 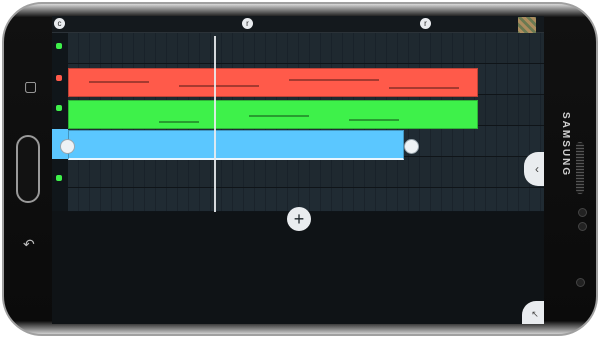 What do you see at coordinates (273, 114) in the screenshot?
I see `green-clip` at bounding box center [273, 114].